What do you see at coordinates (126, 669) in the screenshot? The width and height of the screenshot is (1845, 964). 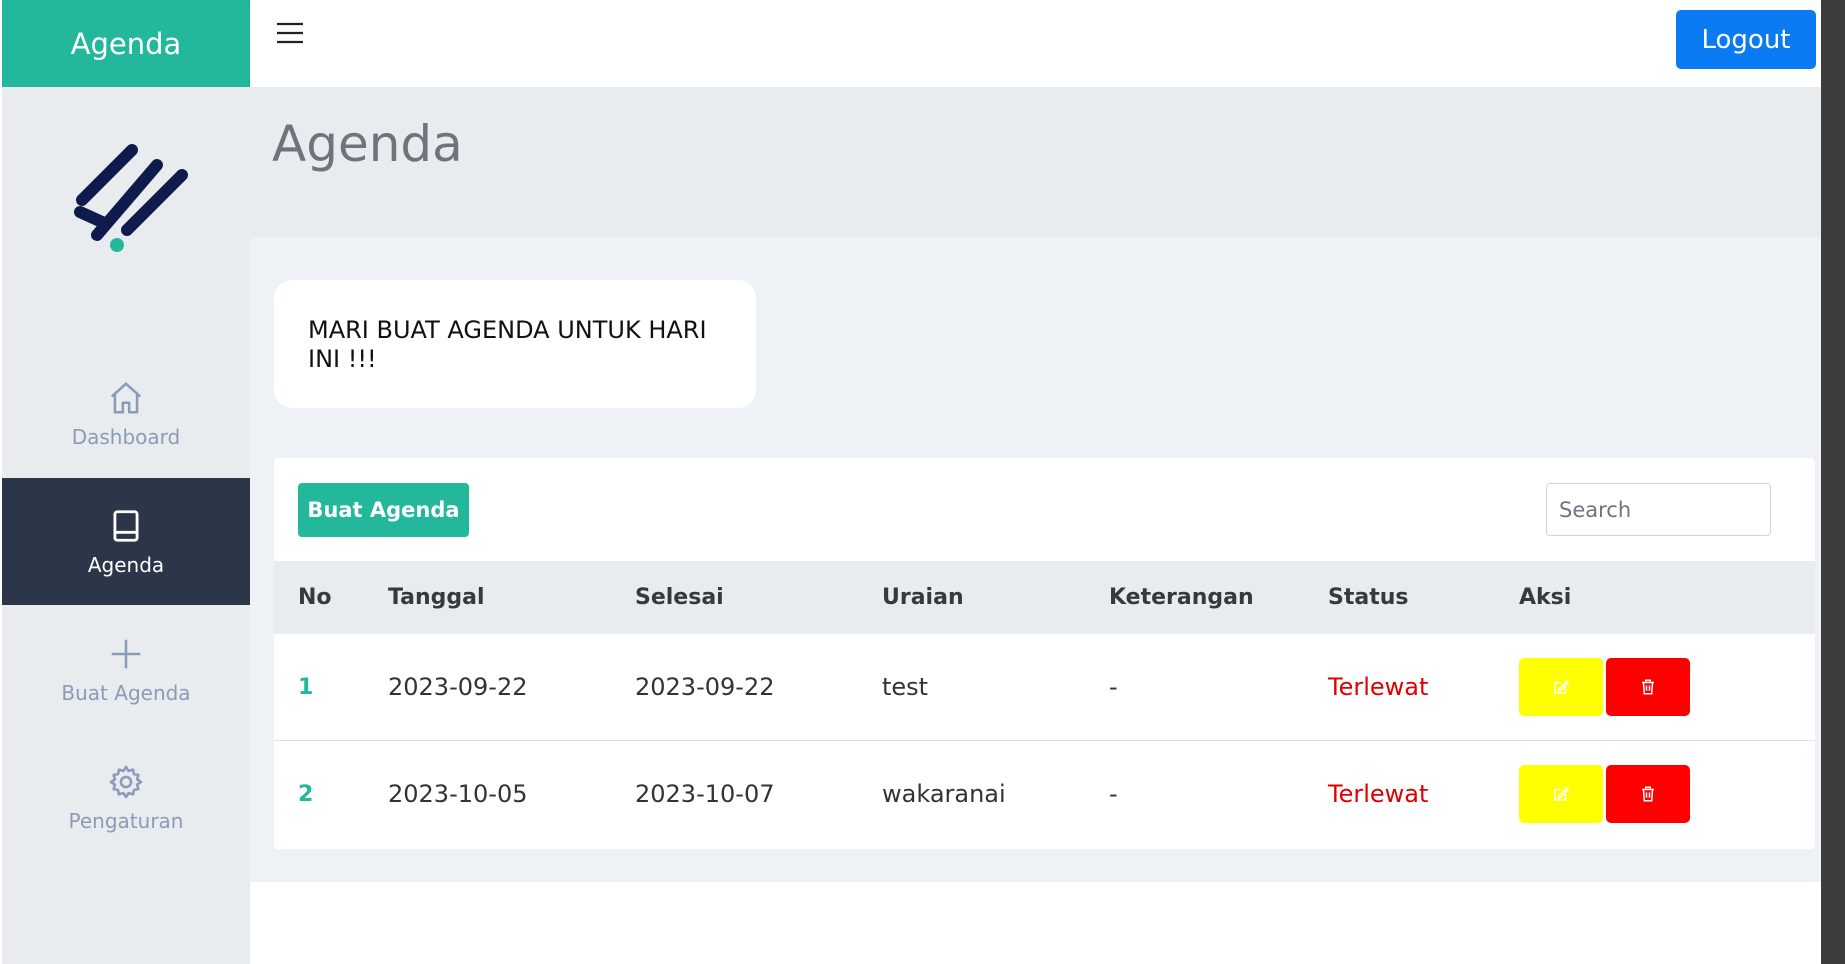 I see `sidebar-item-buat-agenda: Buat Agenda` at bounding box center [126, 669].